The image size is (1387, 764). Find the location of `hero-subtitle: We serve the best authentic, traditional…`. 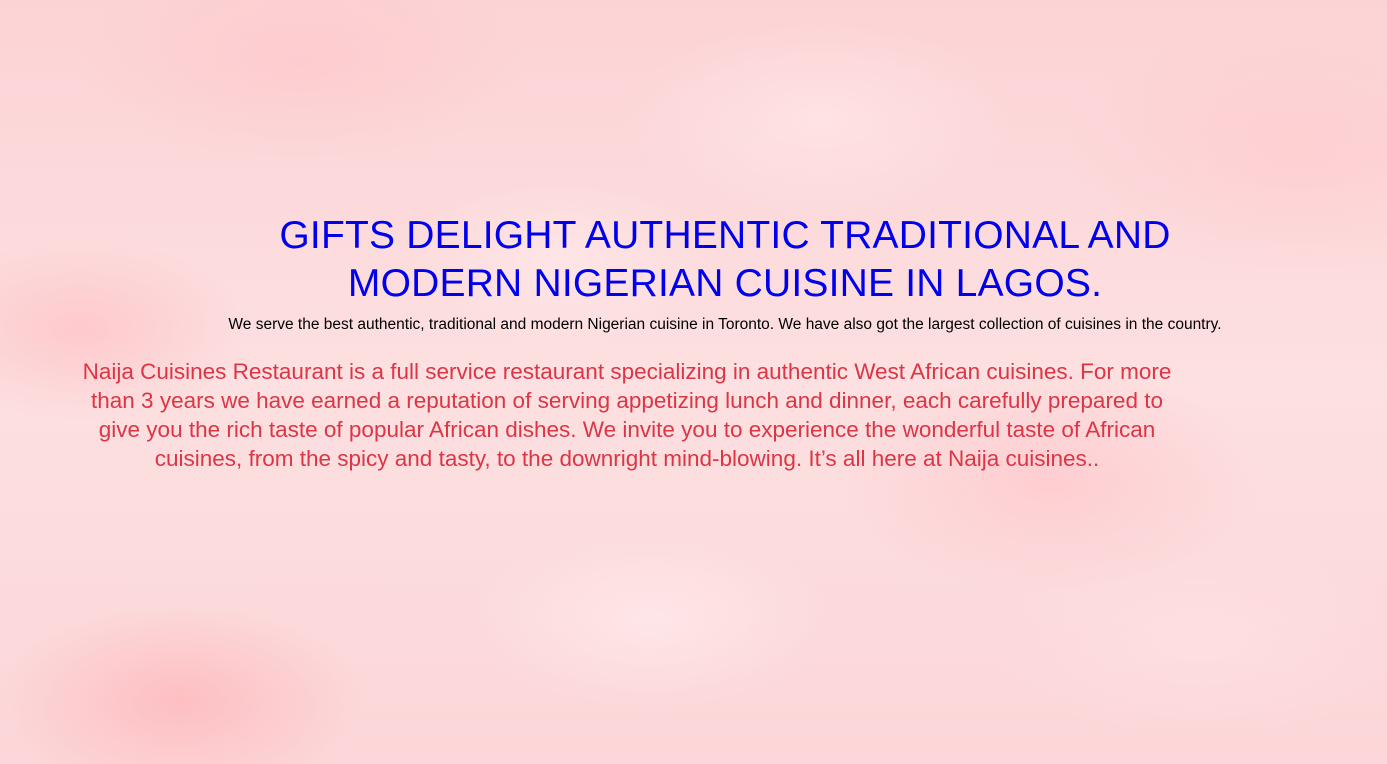

hero-subtitle: We serve the best authentic, traditional… is located at coordinates (725, 324).